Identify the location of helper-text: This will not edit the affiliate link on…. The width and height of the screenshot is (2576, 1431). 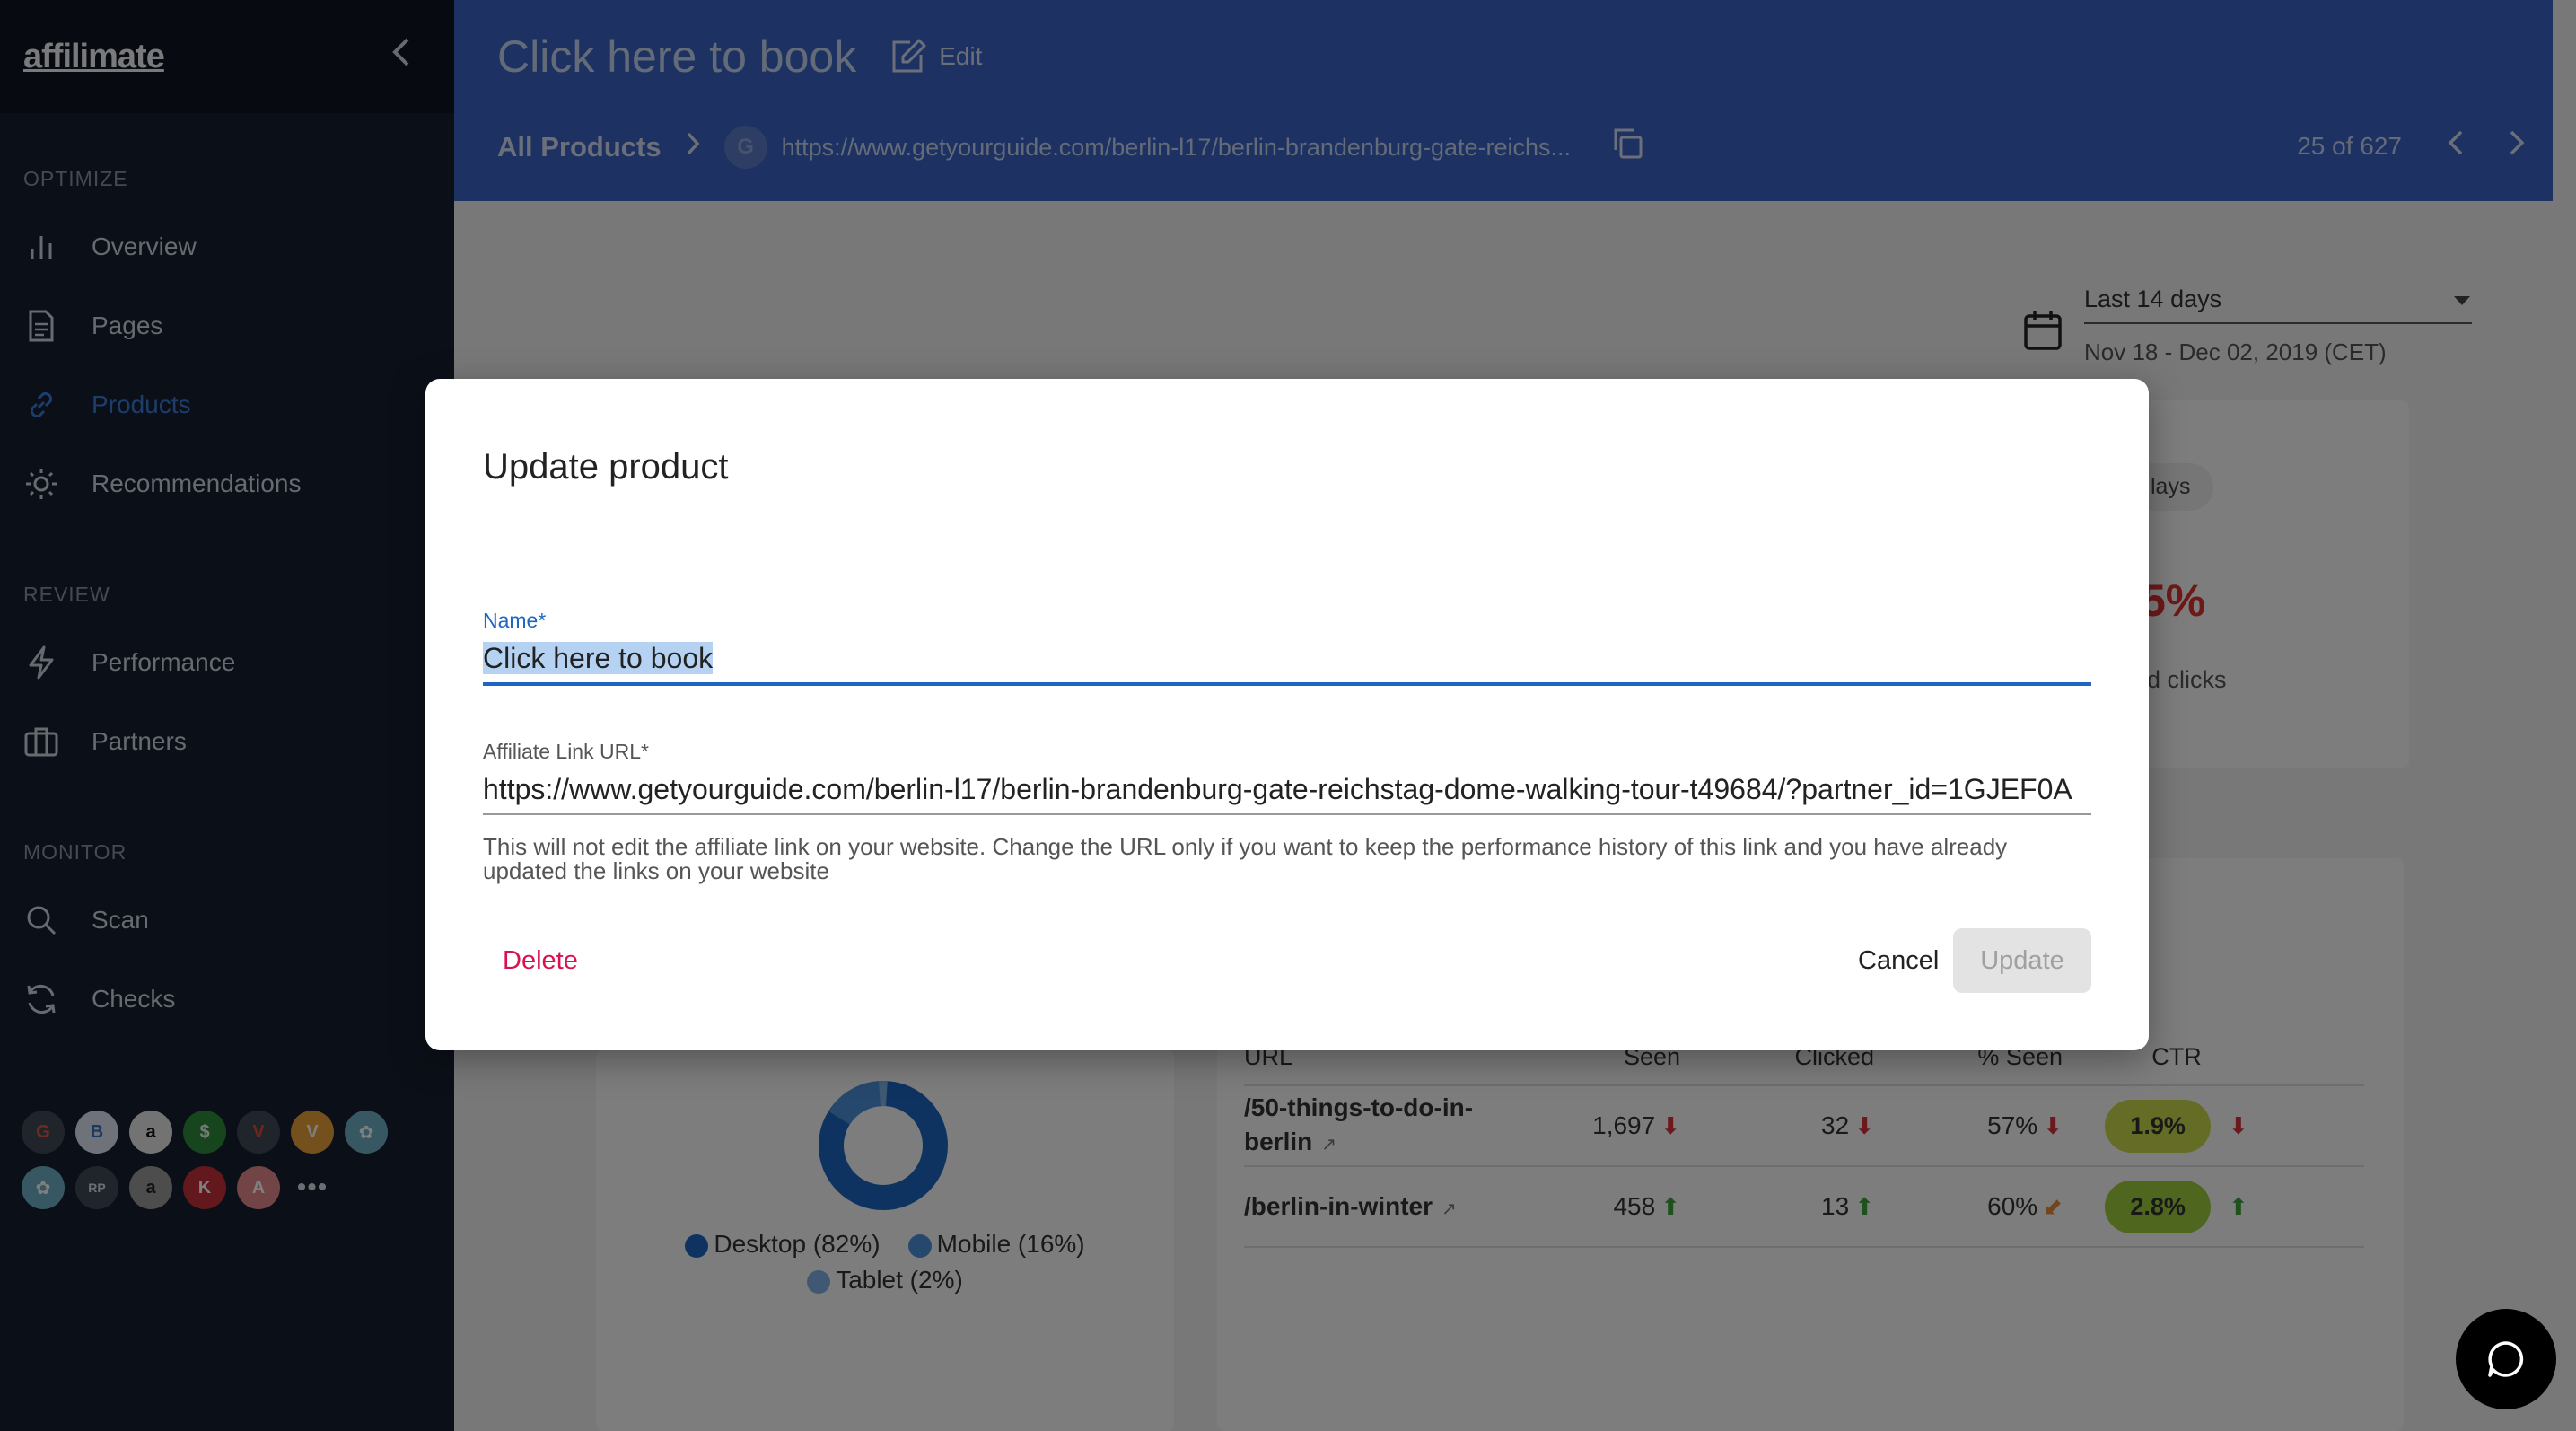
(1245, 859).